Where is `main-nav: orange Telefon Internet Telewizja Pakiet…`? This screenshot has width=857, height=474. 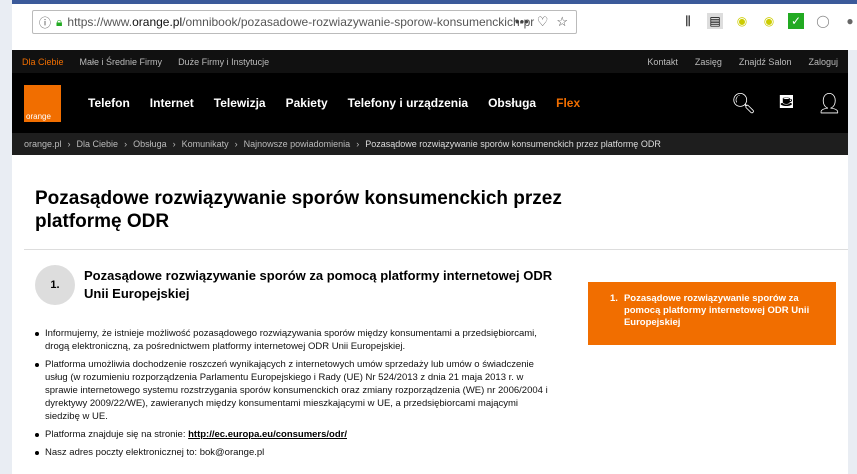
main-nav: orange Telefon Internet Telewizja Pakiet… is located at coordinates (430, 103).